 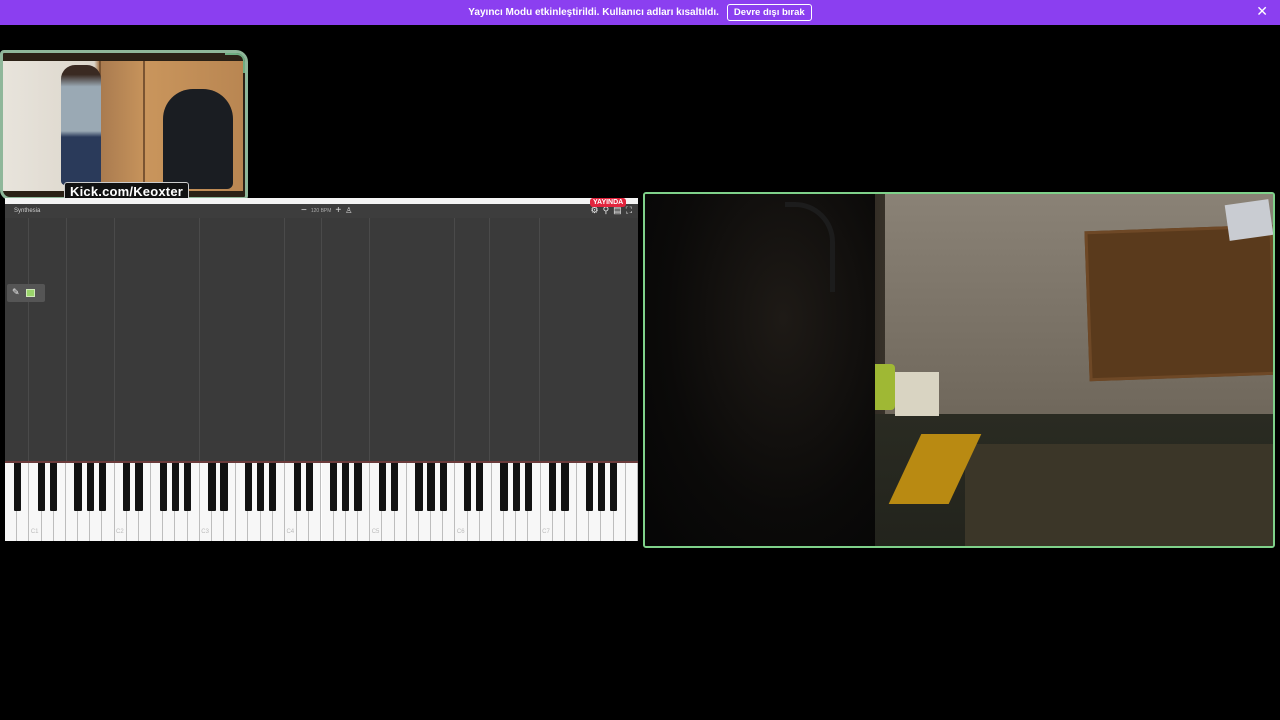 I want to click on metronome-icon: ♙, so click(x=348, y=210).